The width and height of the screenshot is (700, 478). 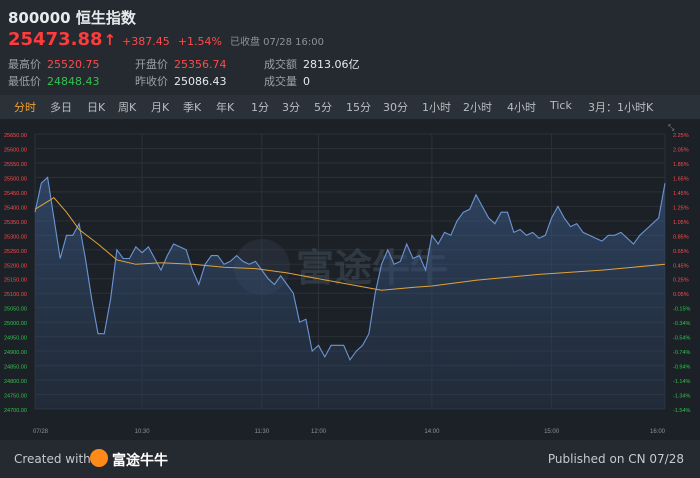 I want to click on stat-value: 25520.75, so click(x=73, y=64).